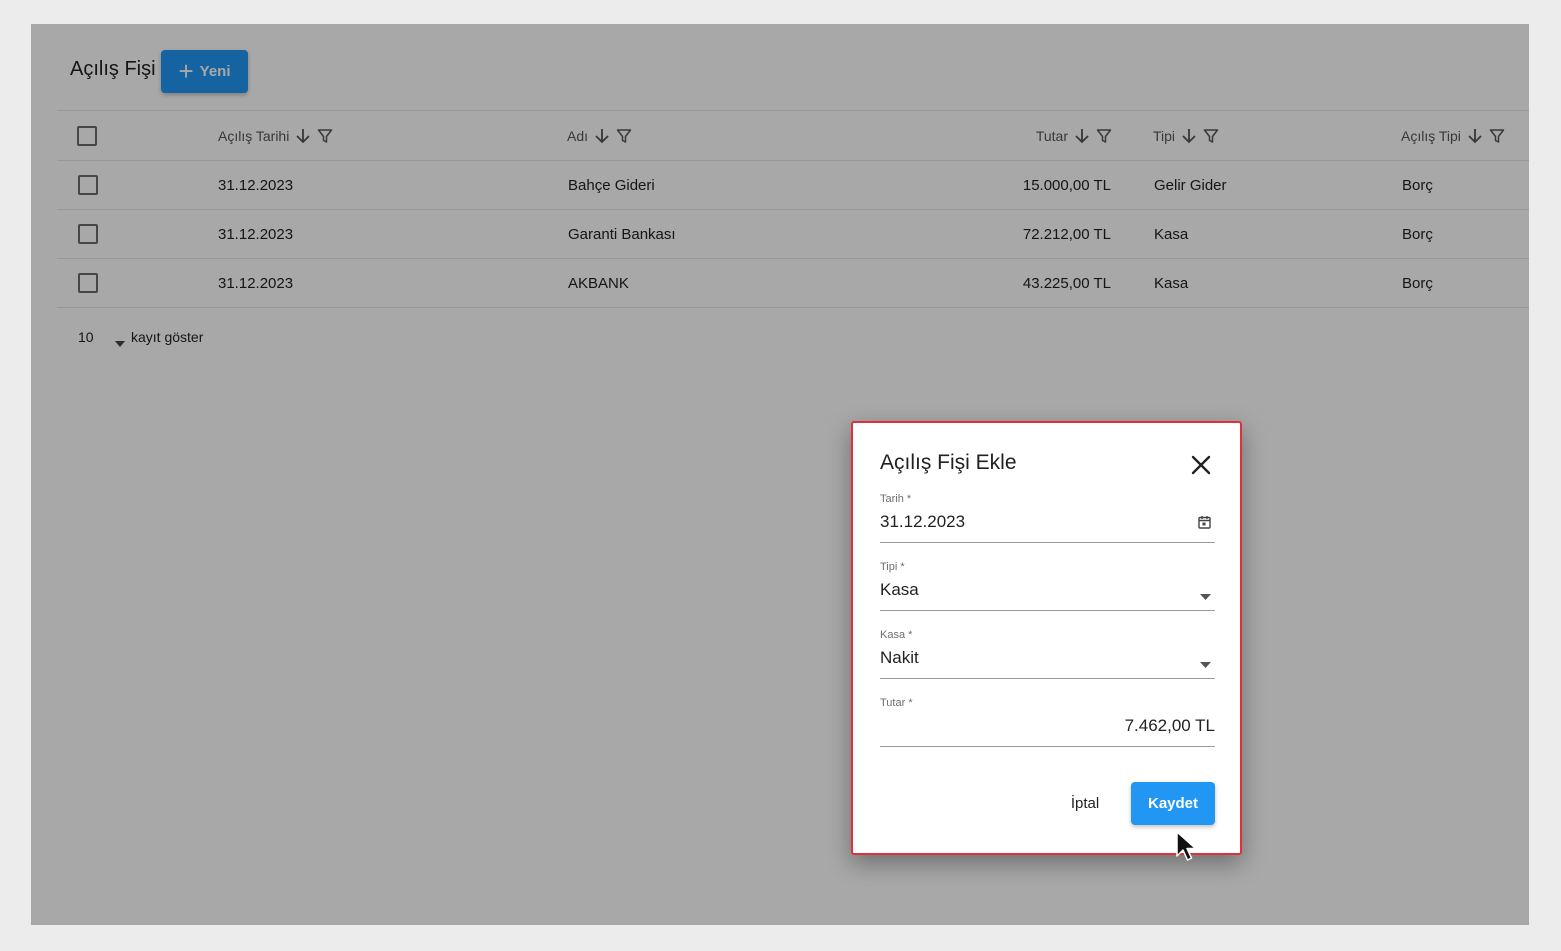  Describe the element at coordinates (896, 499) in the screenshot. I see `date-field-label: Tarih *` at that location.